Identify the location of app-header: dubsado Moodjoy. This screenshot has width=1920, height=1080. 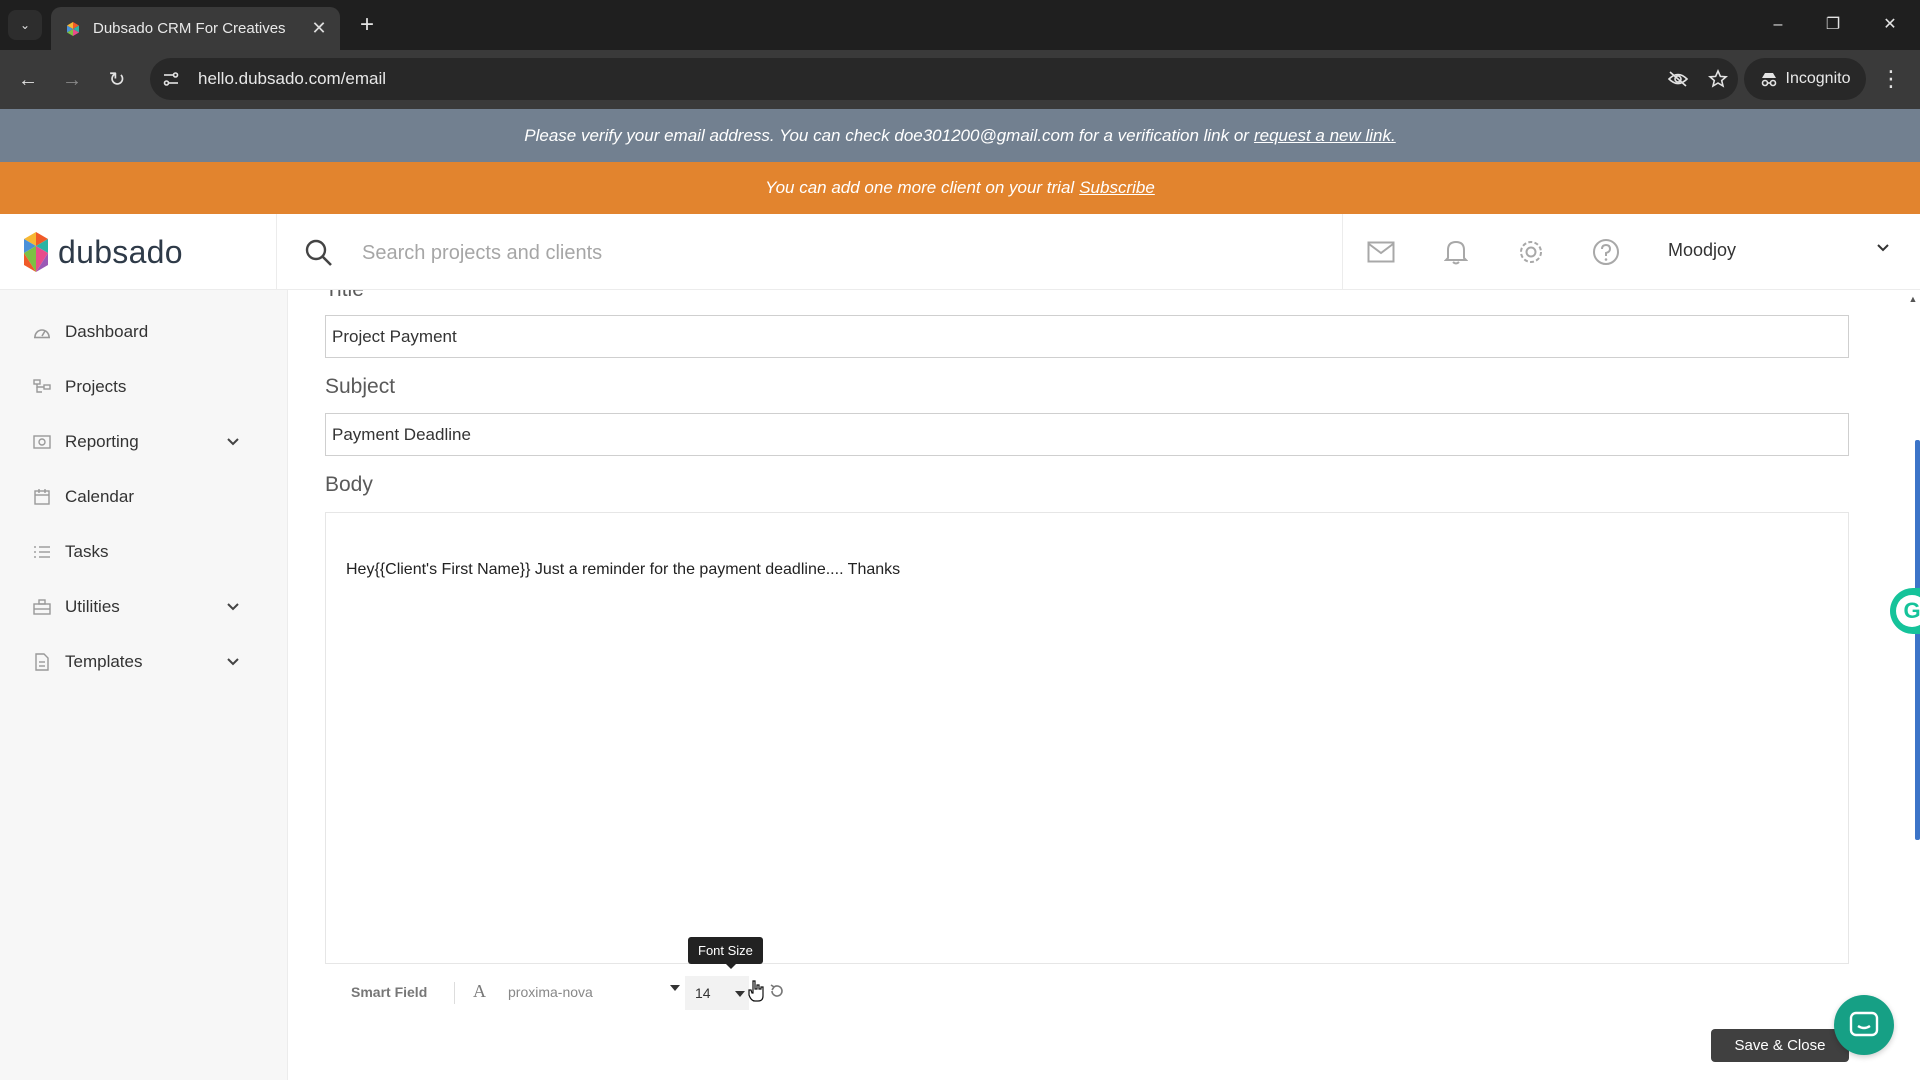
(960, 252).